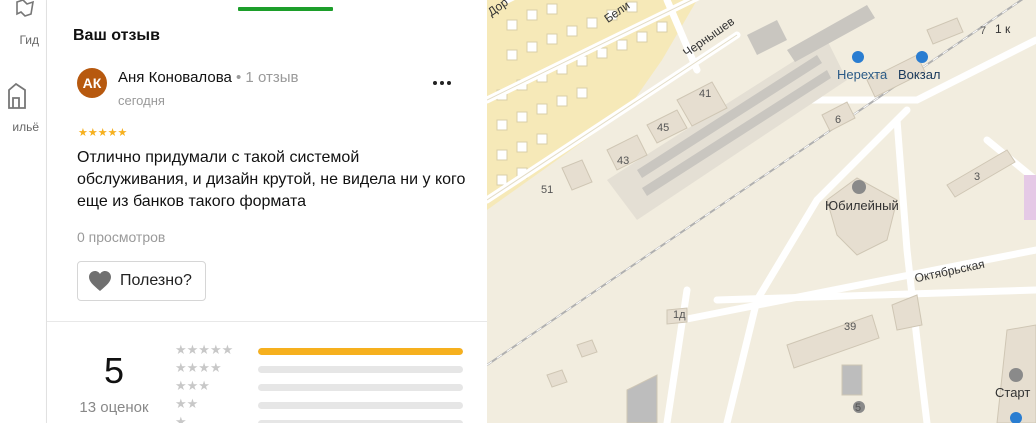 The image size is (1036, 423). What do you see at coordinates (435, 83) in the screenshot?
I see `more-dots-icon` at bounding box center [435, 83].